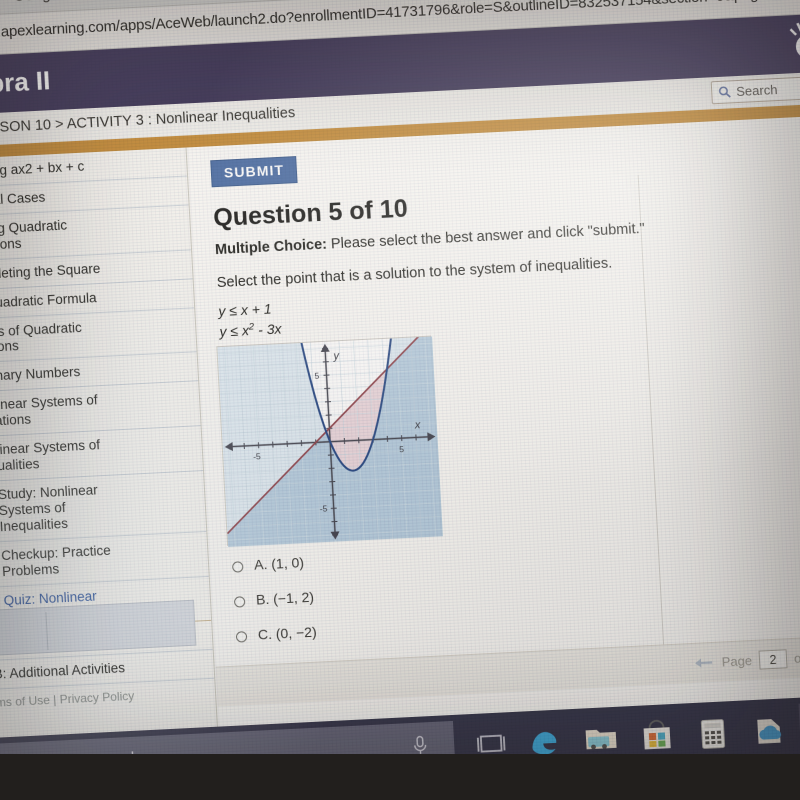  Describe the element at coordinates (42, 169) in the screenshot. I see `sidebar-item-label: ctoring ax2 + bx + c` at that location.